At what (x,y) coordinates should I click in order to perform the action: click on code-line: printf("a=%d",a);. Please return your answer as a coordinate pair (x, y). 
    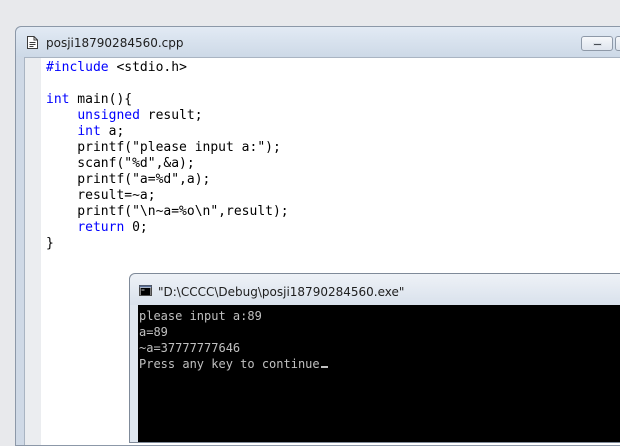
    Looking at the image, I should click on (167, 180).